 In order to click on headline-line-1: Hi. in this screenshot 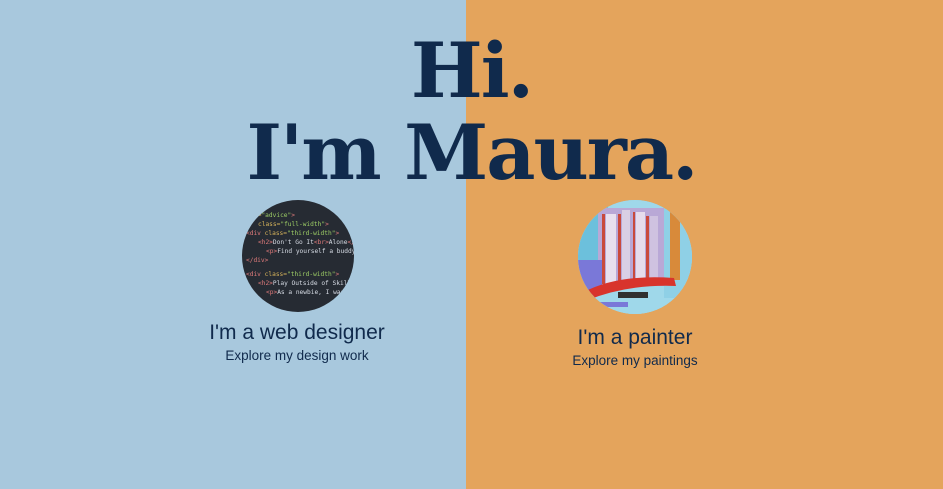, I will do `click(472, 70)`.